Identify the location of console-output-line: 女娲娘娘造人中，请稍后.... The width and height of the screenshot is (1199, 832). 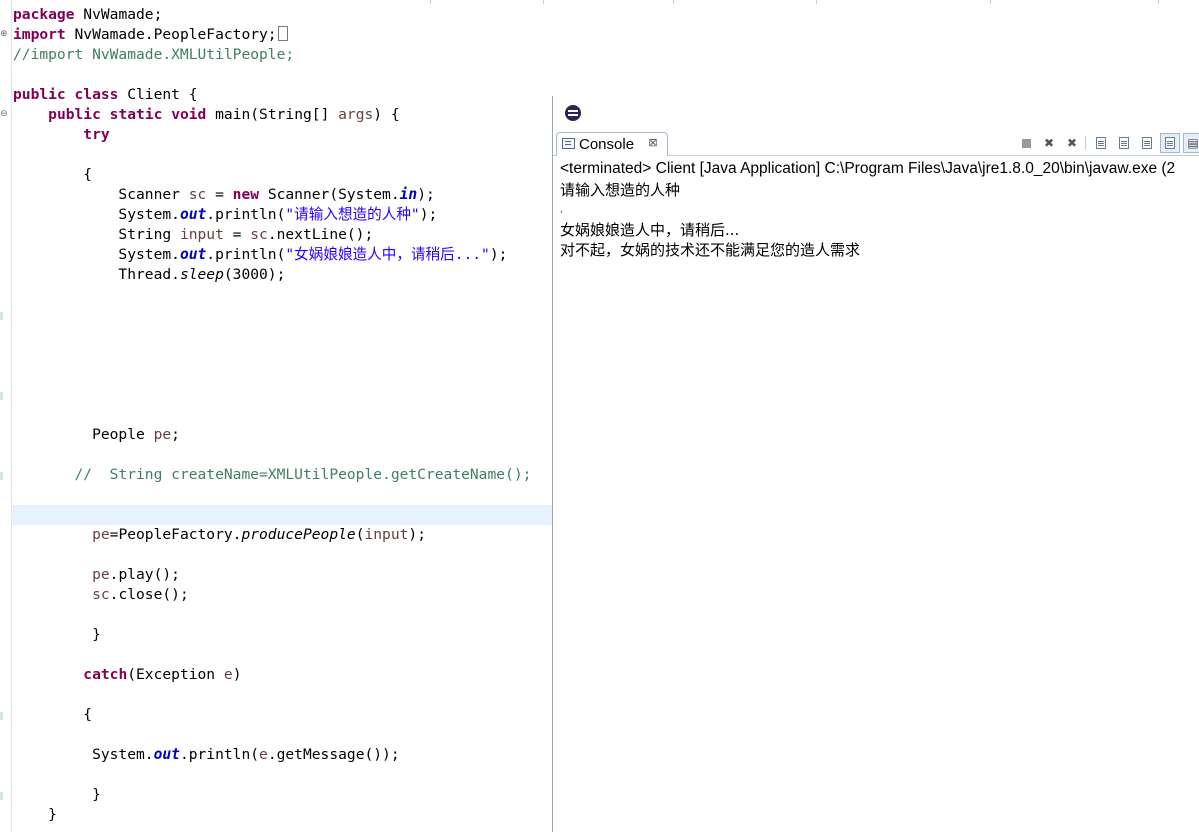
(650, 230).